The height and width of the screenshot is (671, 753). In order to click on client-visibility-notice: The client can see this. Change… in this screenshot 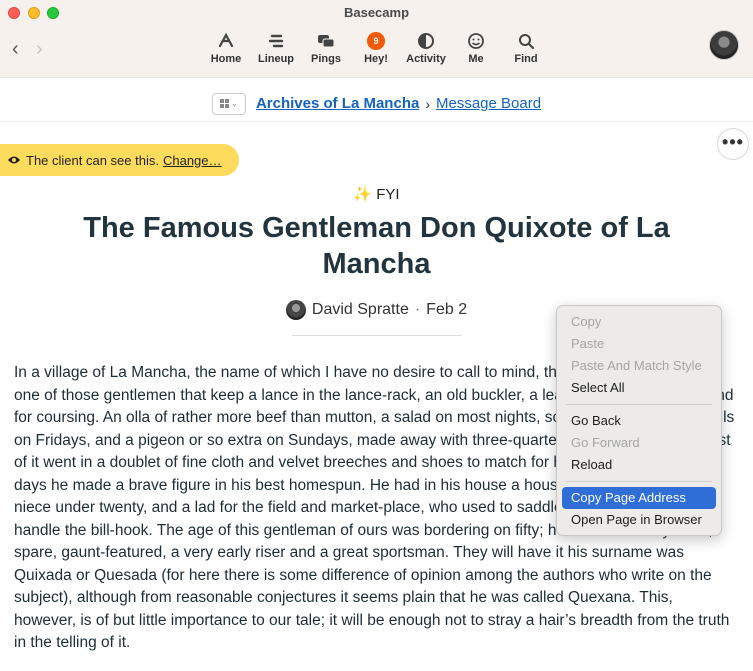, I will do `click(119, 160)`.